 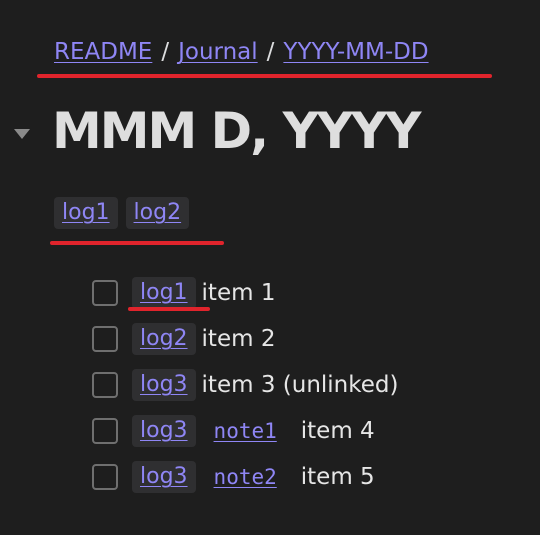 I want to click on tag-log2: log2, so click(x=157, y=213).